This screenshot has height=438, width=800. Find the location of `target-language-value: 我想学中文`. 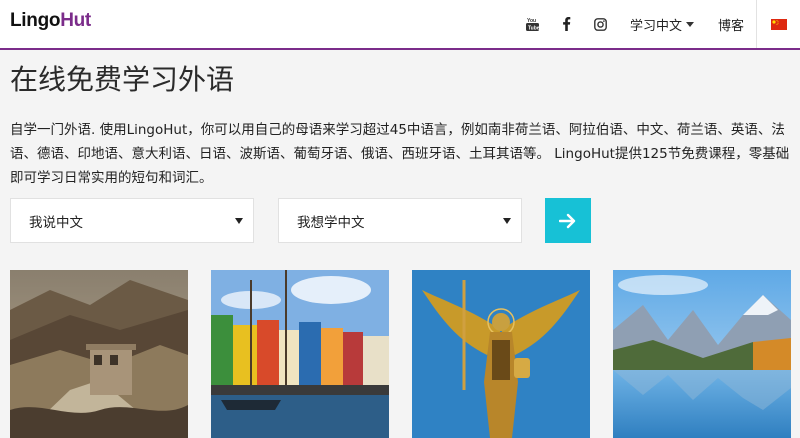

target-language-value: 我想学中文 is located at coordinates (331, 222).